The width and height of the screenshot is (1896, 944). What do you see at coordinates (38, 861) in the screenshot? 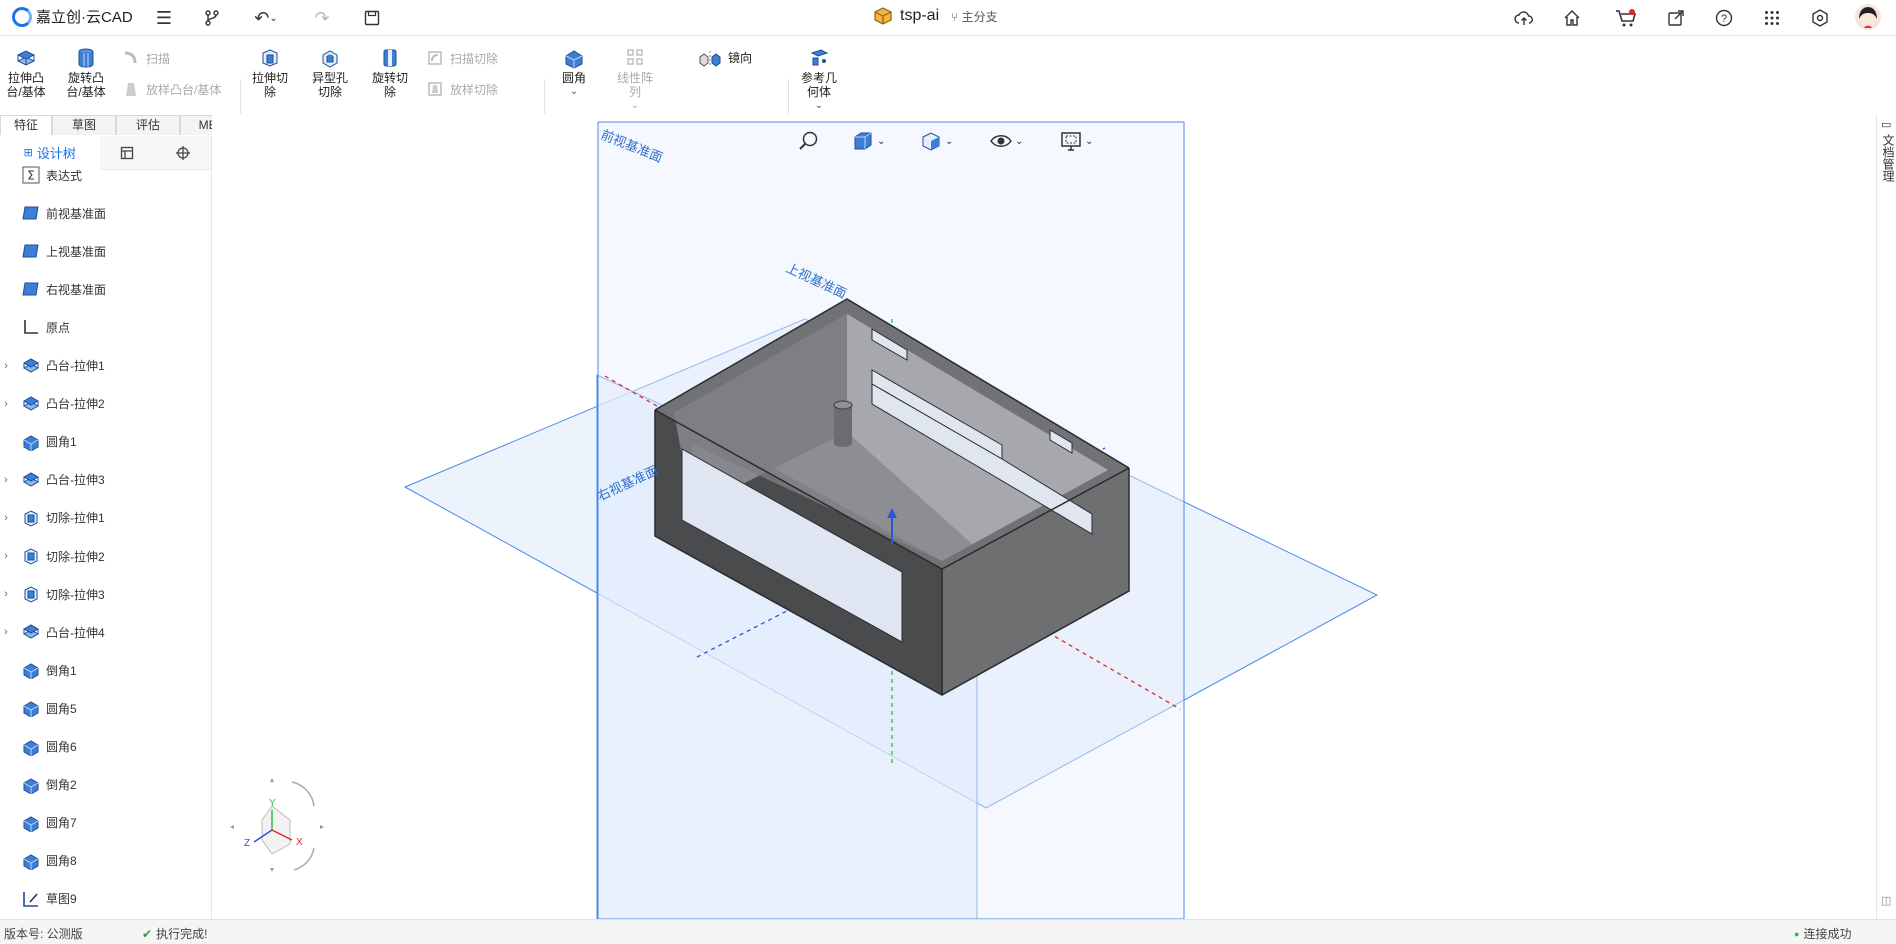
I see `tree-item: 圆角8` at bounding box center [38, 861].